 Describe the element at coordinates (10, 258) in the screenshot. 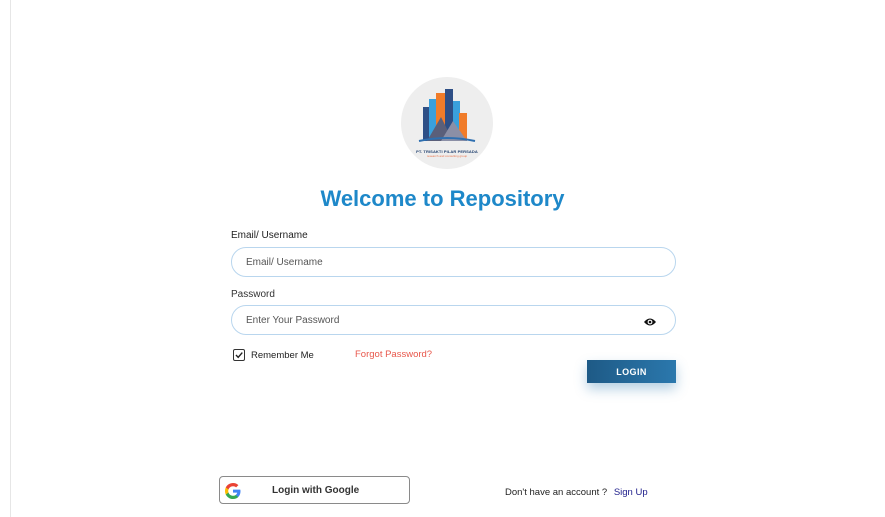

I see `page-left-border` at that location.